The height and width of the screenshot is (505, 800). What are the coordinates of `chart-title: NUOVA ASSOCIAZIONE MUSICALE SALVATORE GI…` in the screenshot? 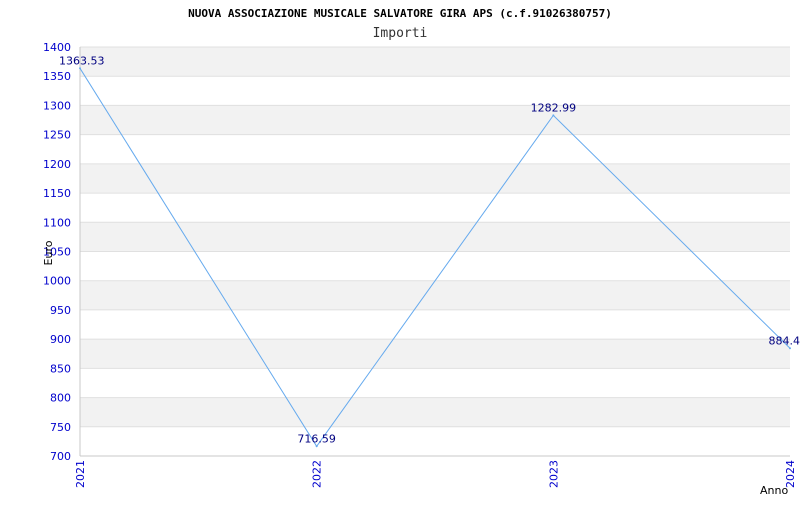 It's located at (400, 13).